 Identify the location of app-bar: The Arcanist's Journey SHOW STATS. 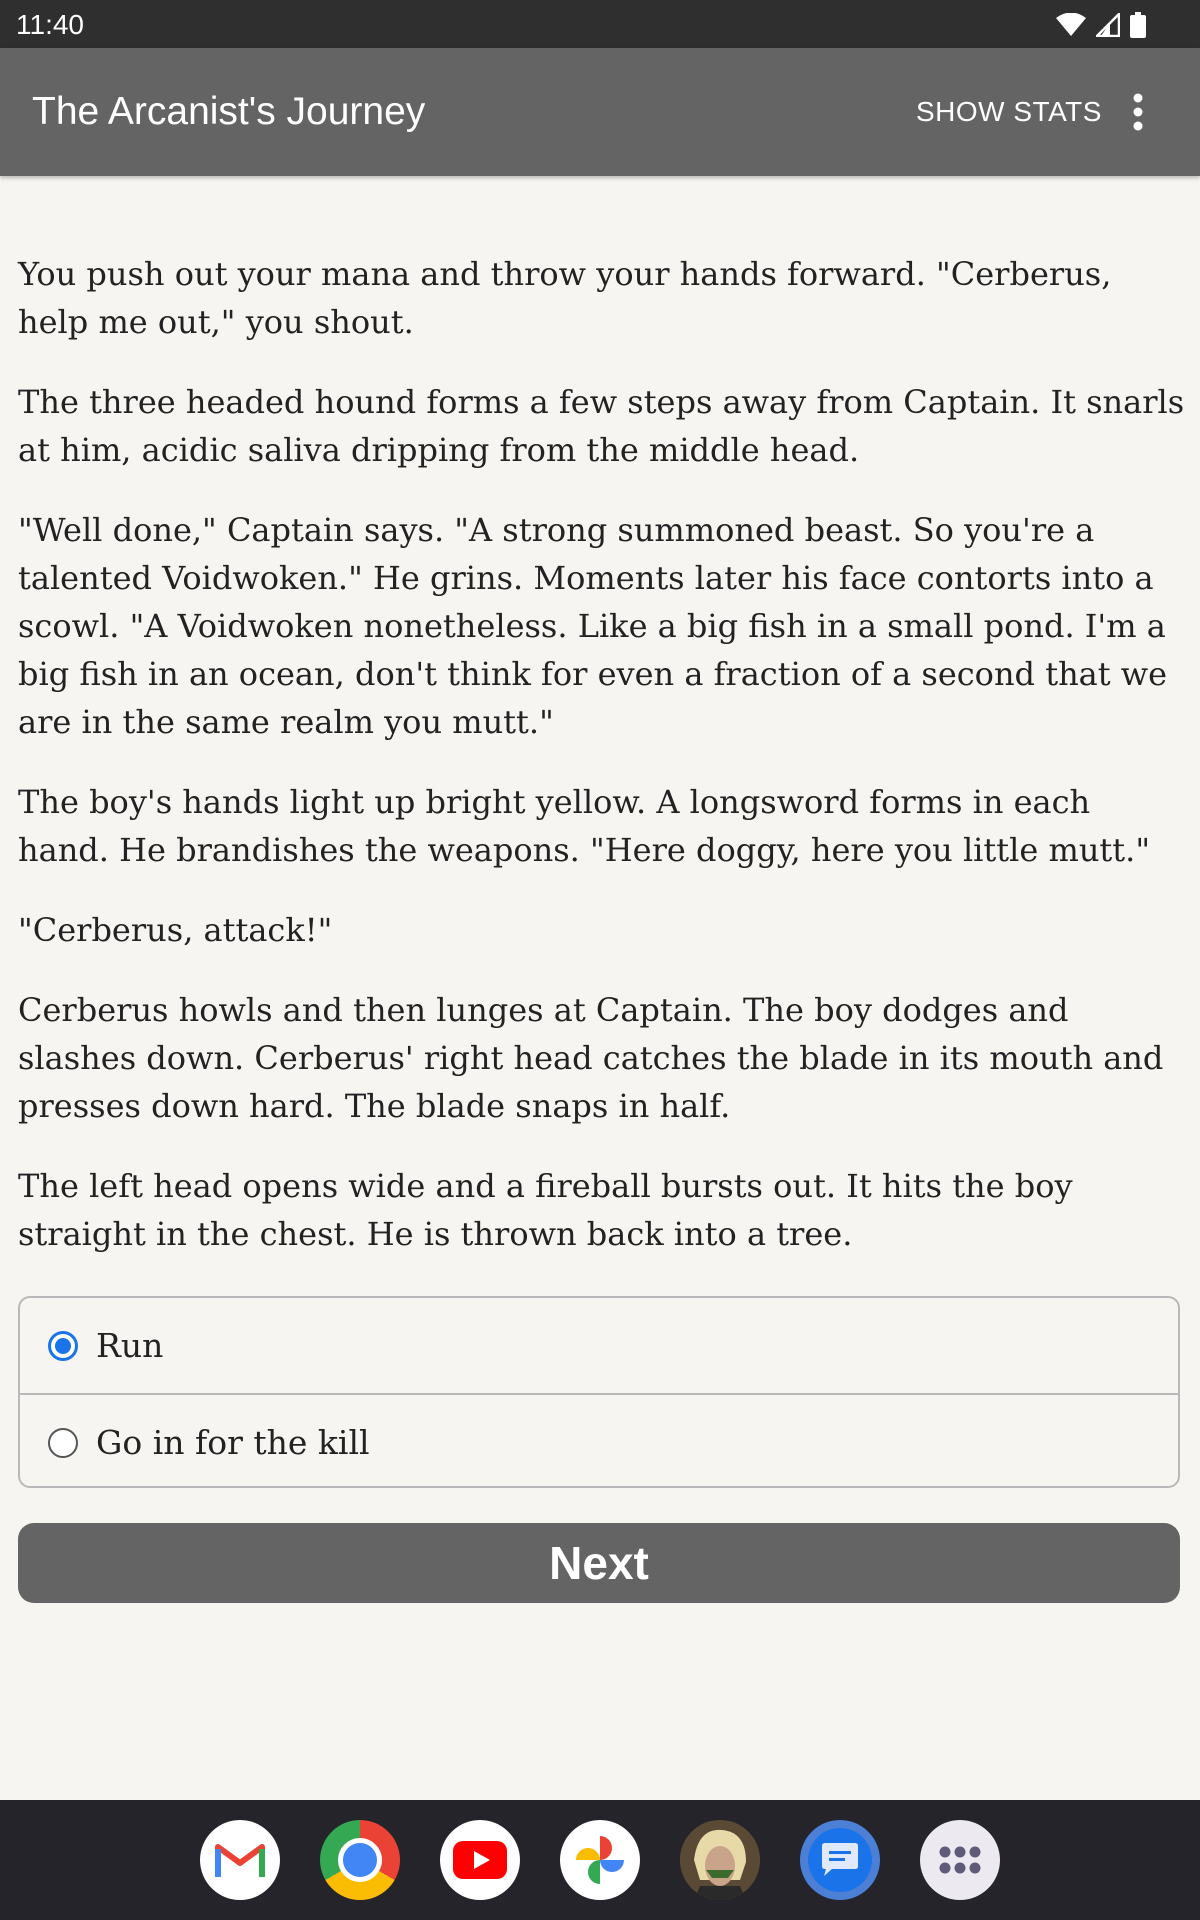
(600, 112).